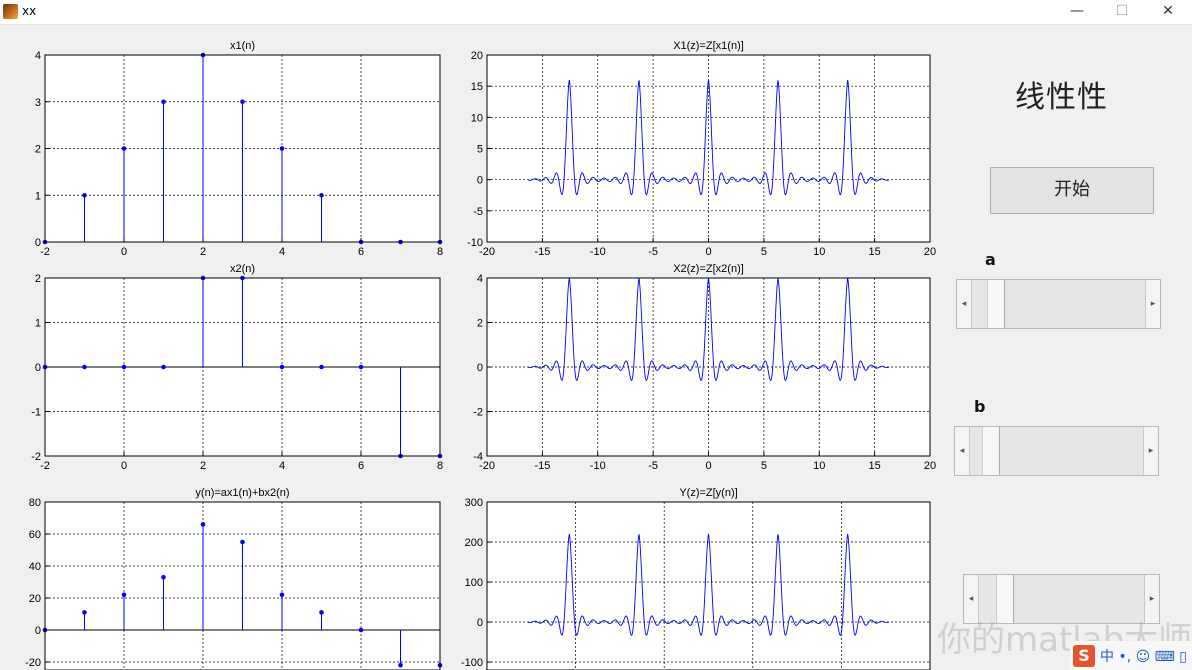 The height and width of the screenshot is (670, 1192). I want to click on slider-b-right-arrow-icon: ▸, so click(1150, 451).